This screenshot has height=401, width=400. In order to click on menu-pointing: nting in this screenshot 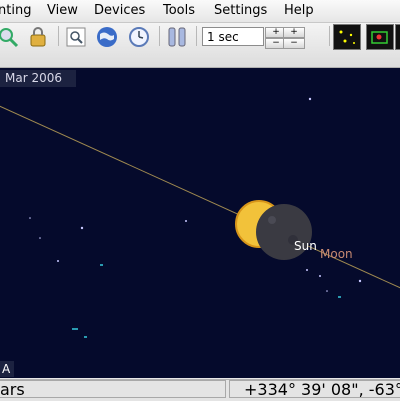, I will do `click(15, 10)`.